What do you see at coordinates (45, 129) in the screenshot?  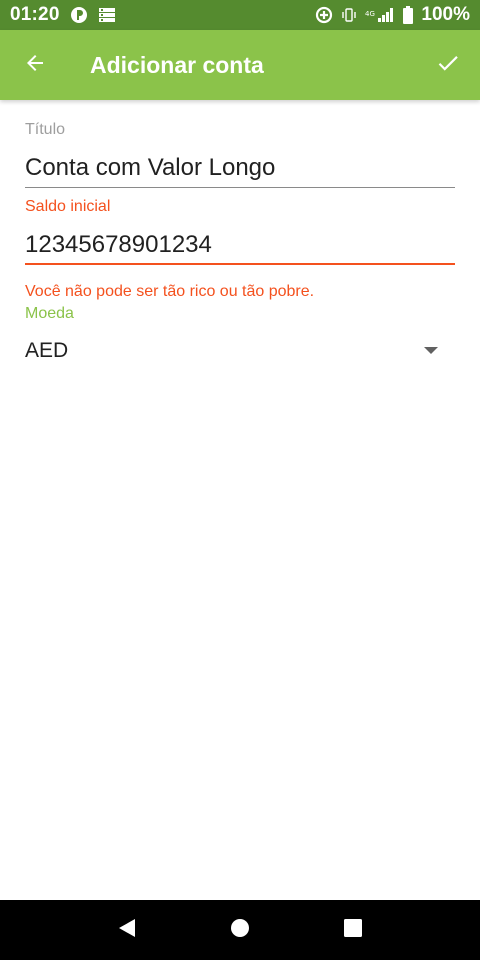 I see `titulo-label: Título` at bounding box center [45, 129].